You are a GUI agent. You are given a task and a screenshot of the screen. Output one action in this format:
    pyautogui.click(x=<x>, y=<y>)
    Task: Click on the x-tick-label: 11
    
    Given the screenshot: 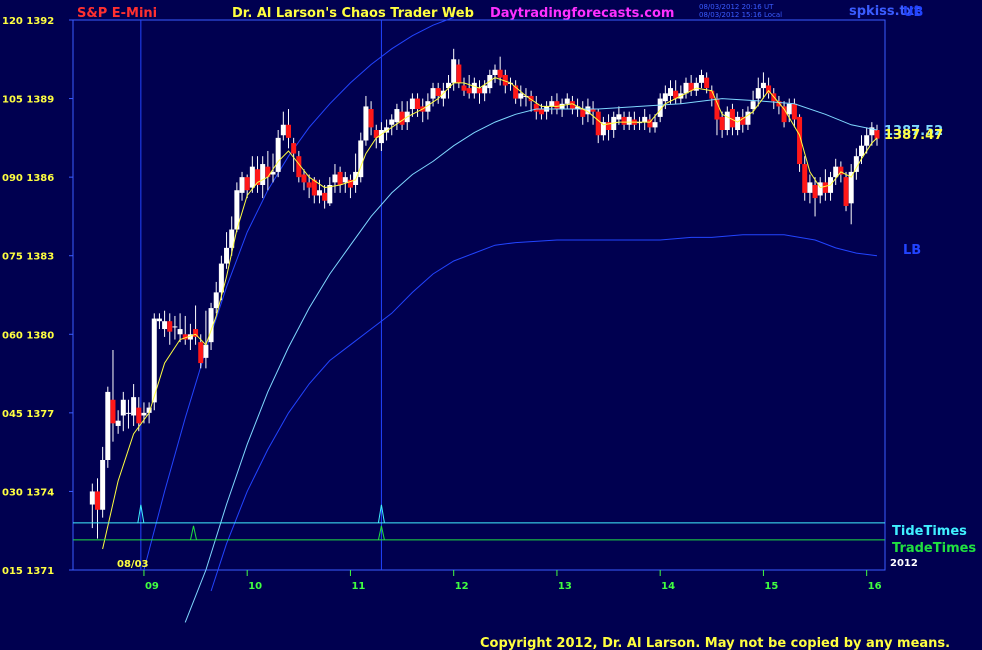 What is the action you would take?
    pyautogui.click(x=358, y=586)
    